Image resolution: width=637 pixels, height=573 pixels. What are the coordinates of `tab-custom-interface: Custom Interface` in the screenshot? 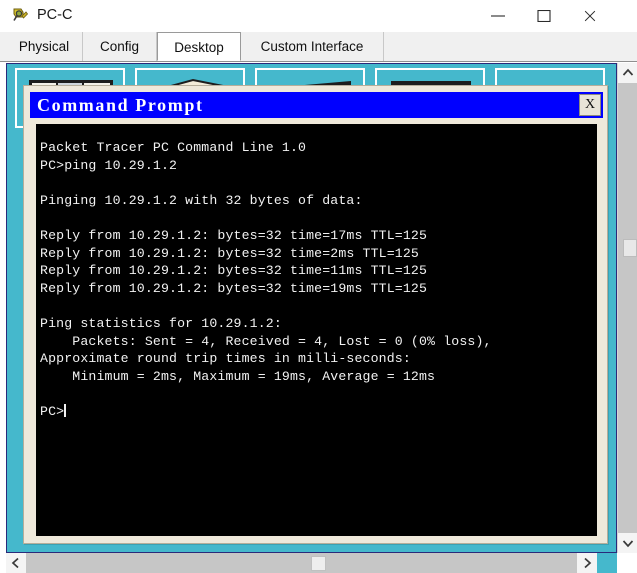 It's located at (312, 46).